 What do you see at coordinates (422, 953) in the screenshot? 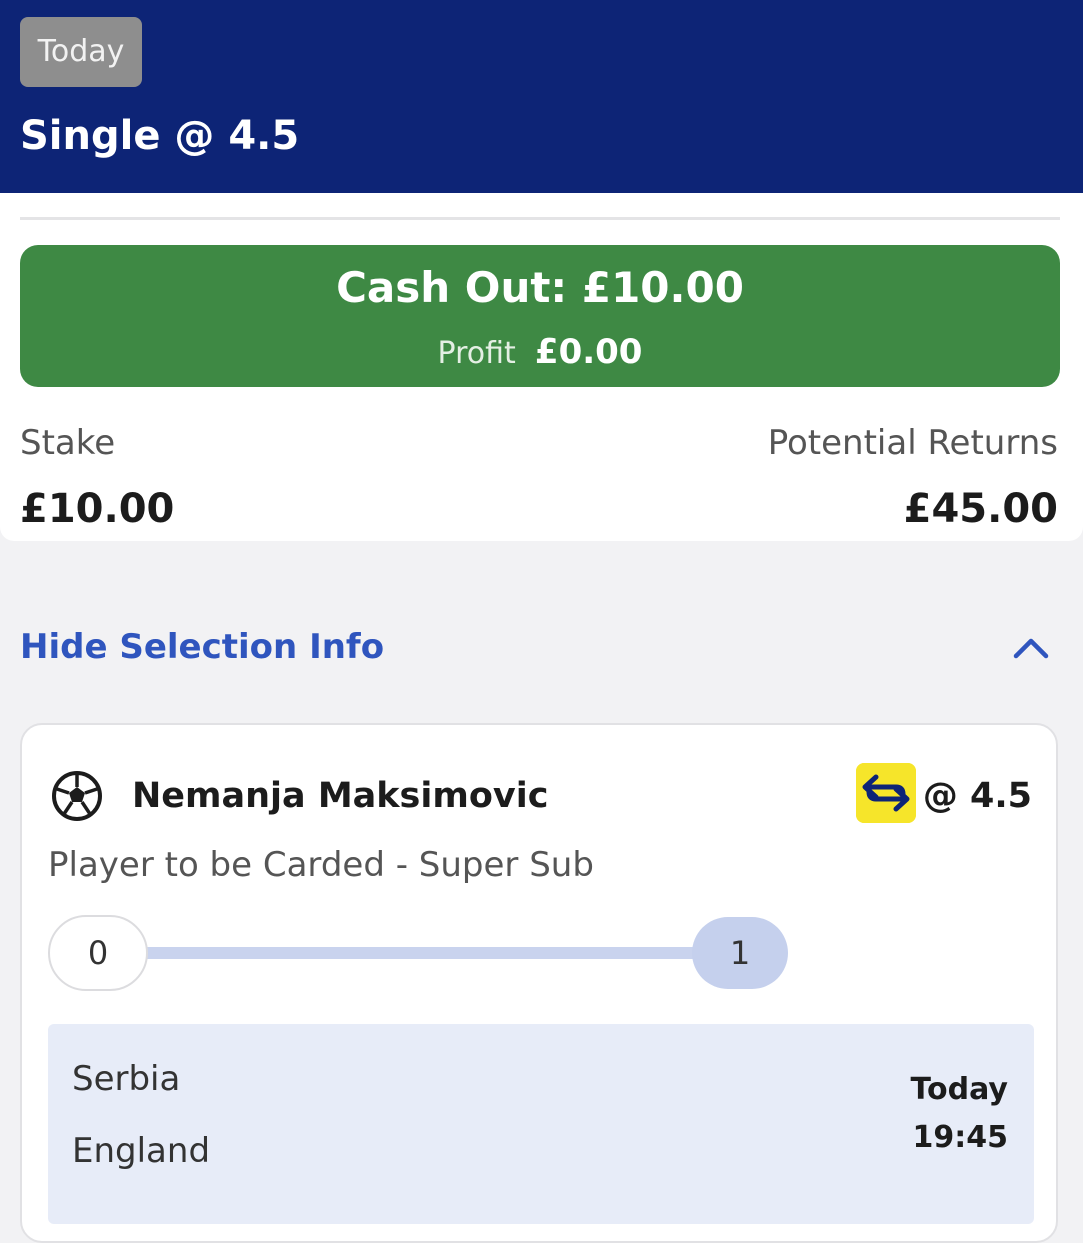
I see `progress-track` at bounding box center [422, 953].